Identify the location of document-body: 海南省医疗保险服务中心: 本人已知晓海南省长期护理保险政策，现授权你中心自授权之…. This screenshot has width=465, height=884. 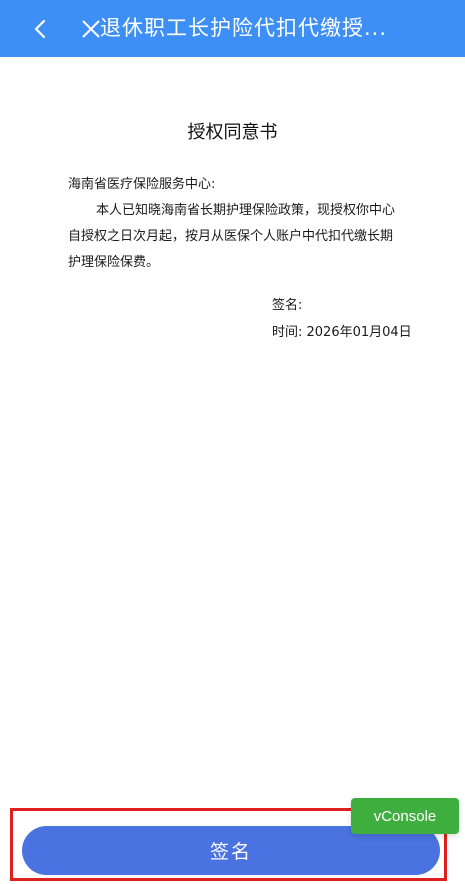
(235, 224).